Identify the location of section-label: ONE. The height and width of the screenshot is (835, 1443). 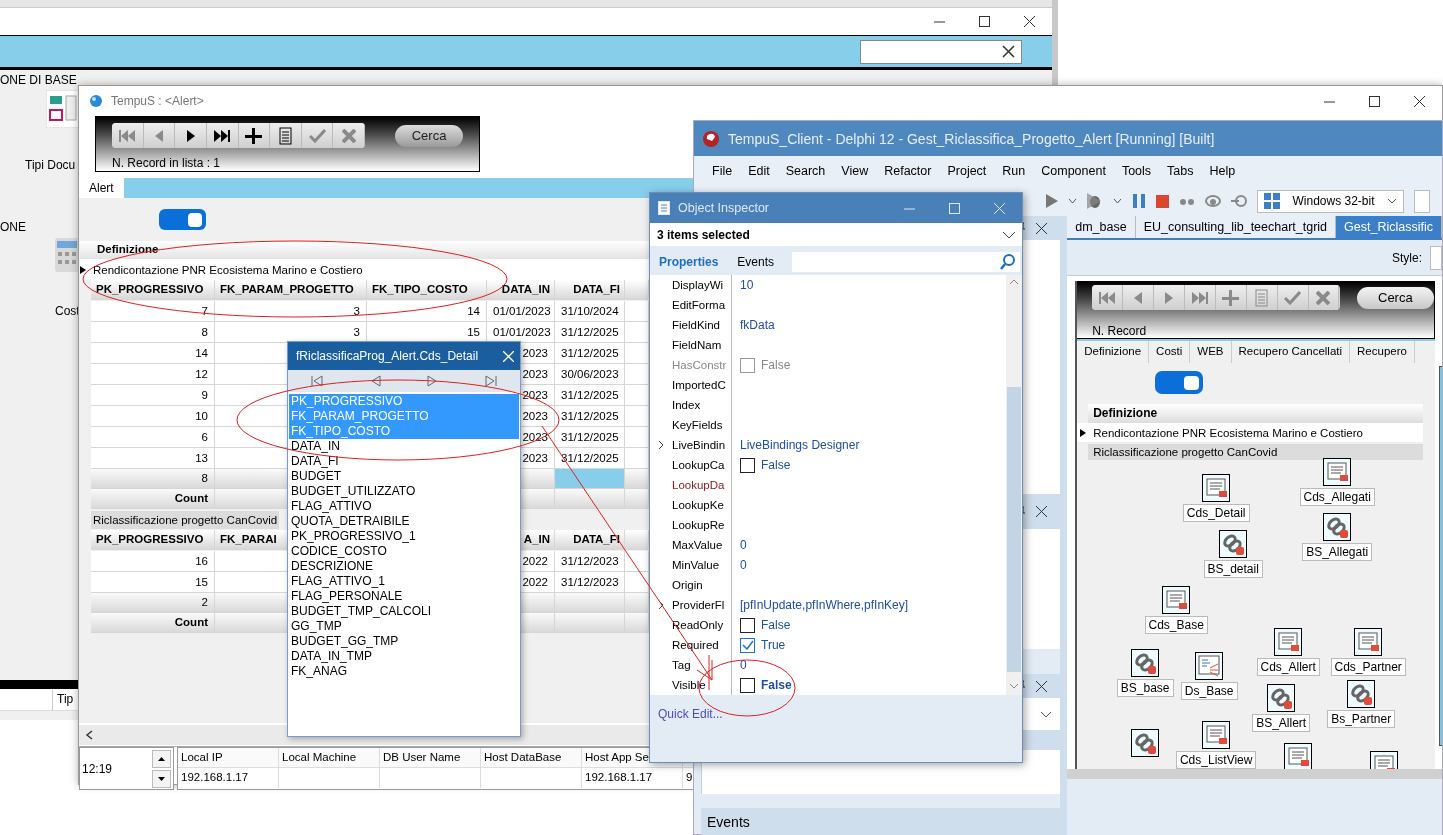
(13, 227).